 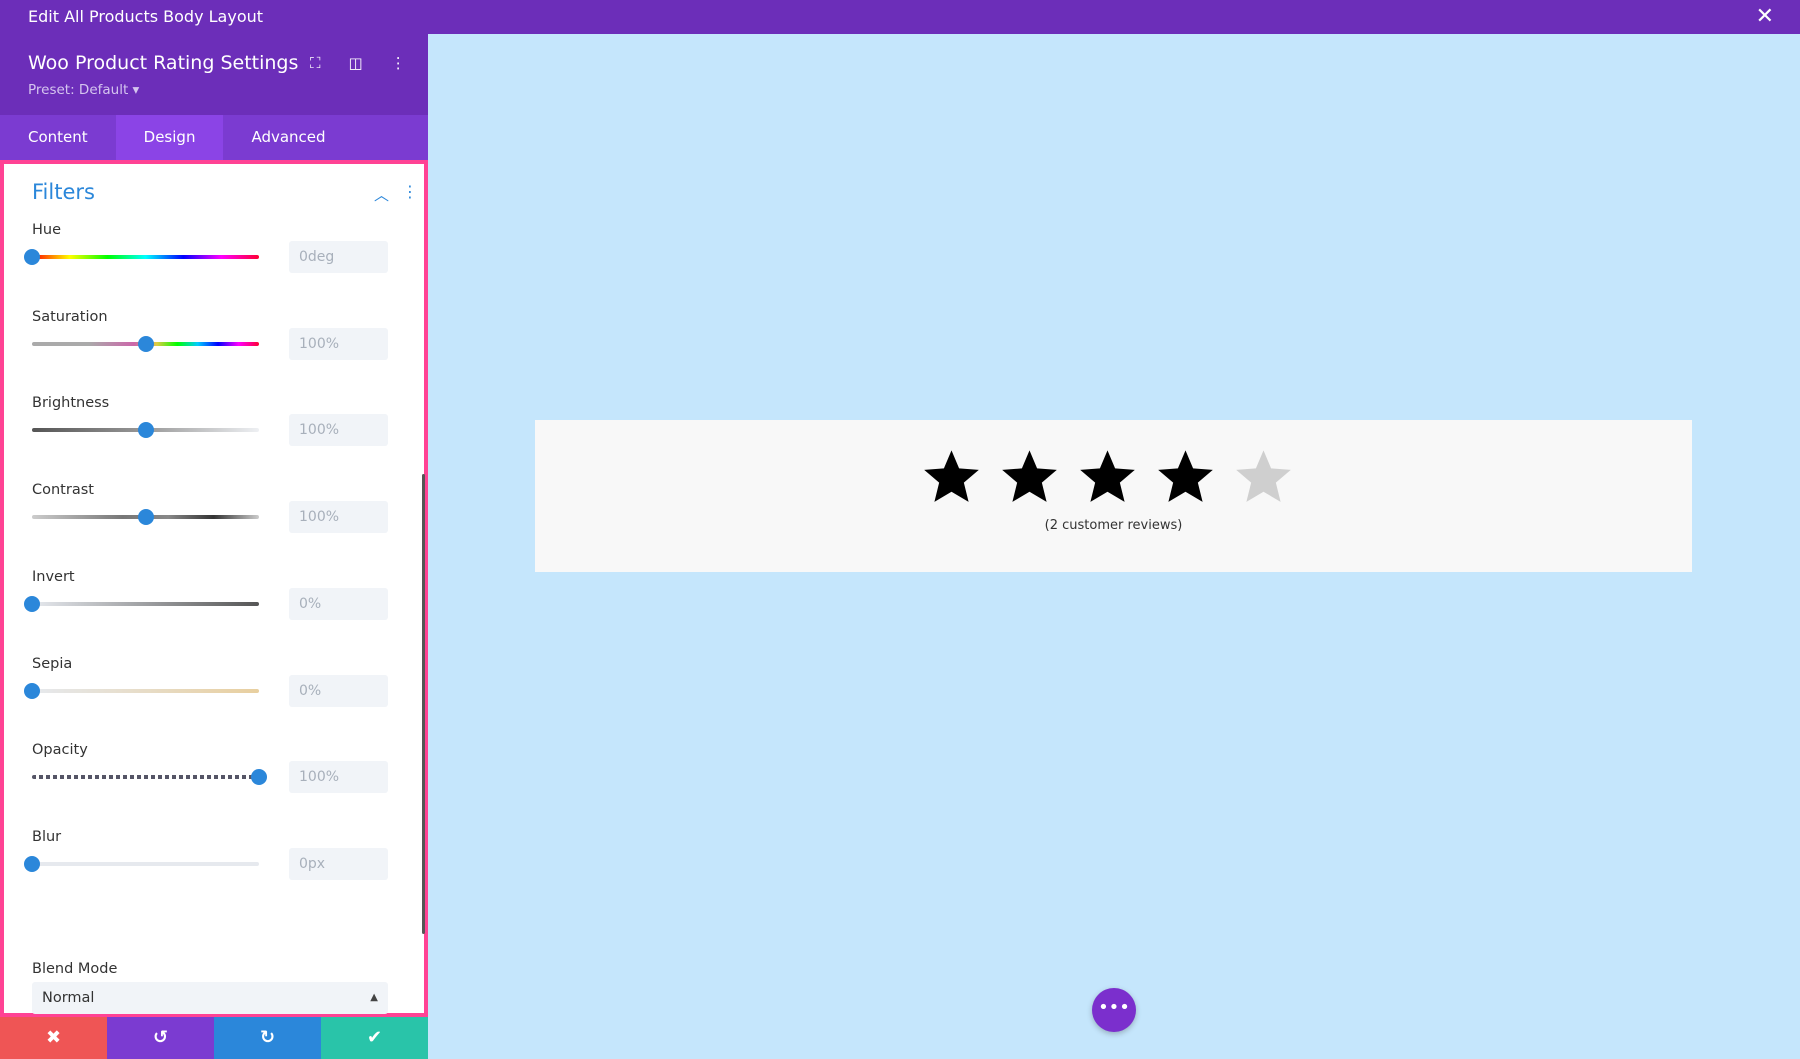 What do you see at coordinates (356, 63) in the screenshot?
I see `sidebar-layout-icon: ◫` at bounding box center [356, 63].